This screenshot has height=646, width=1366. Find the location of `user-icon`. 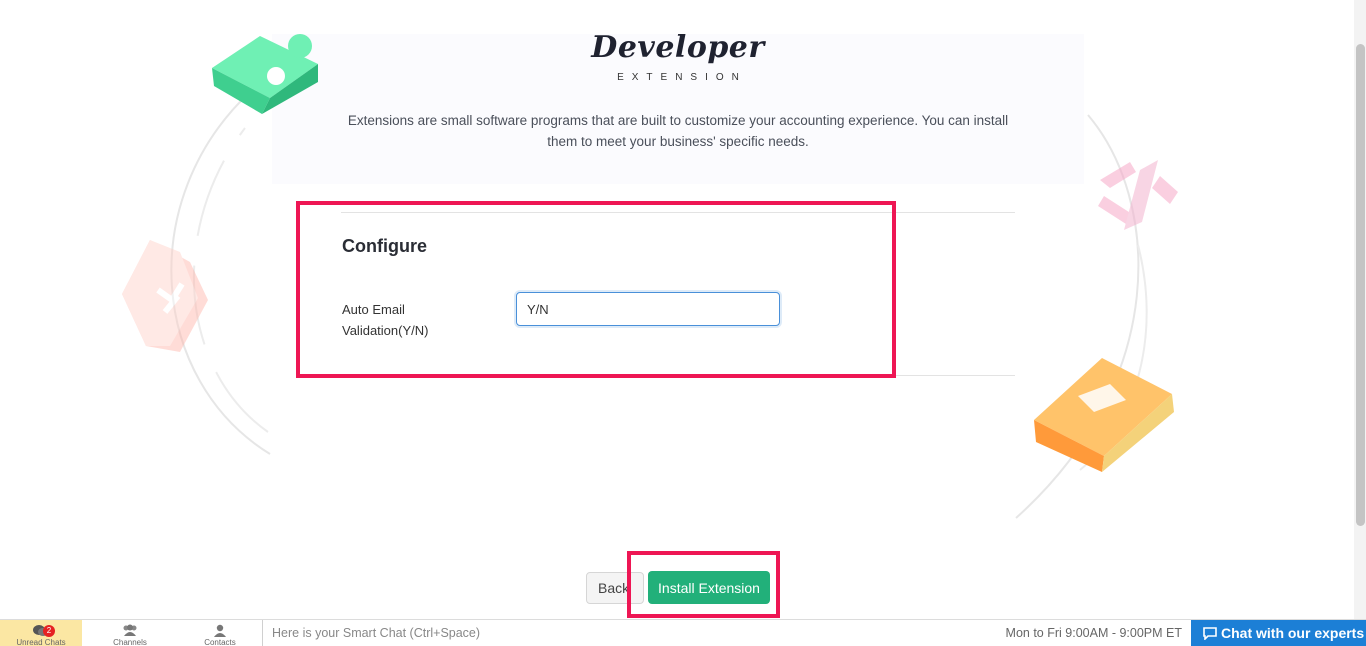

user-icon is located at coordinates (220, 630).